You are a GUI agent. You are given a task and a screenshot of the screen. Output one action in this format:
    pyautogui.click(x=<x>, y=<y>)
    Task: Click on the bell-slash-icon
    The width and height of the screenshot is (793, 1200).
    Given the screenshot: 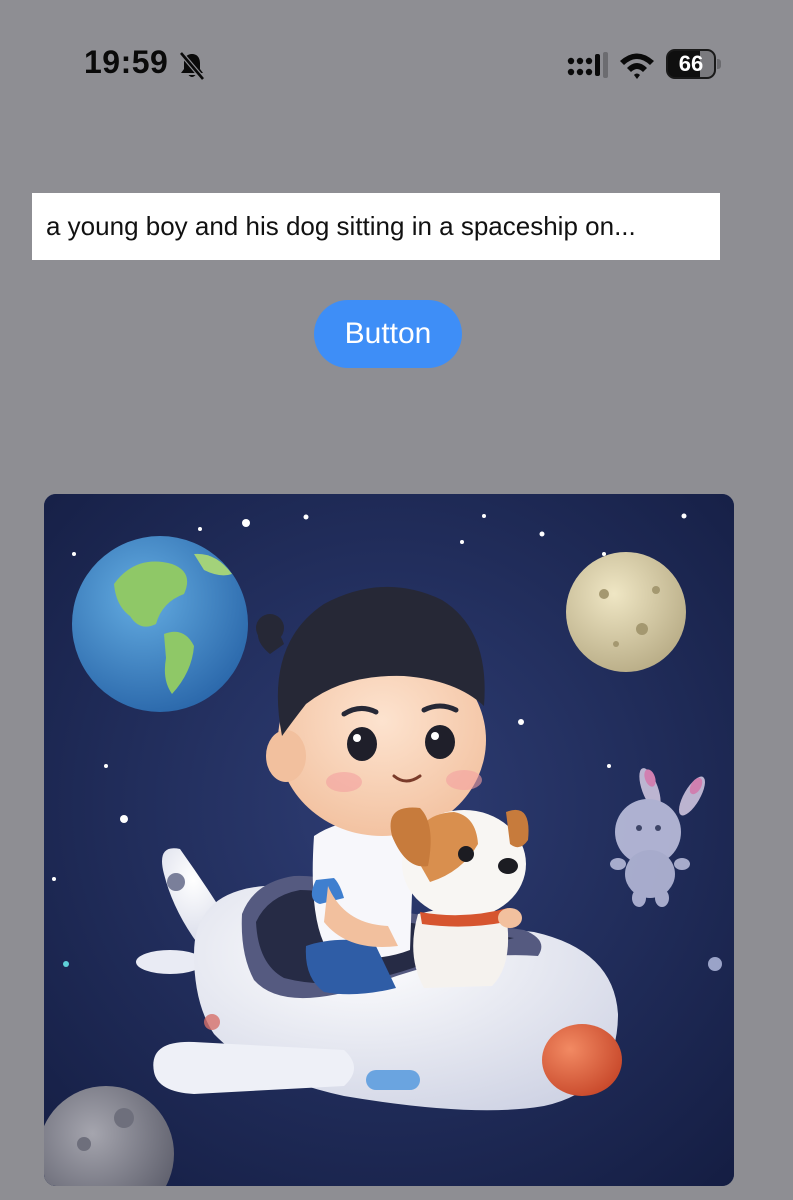 What is the action you would take?
    pyautogui.click(x=192, y=66)
    